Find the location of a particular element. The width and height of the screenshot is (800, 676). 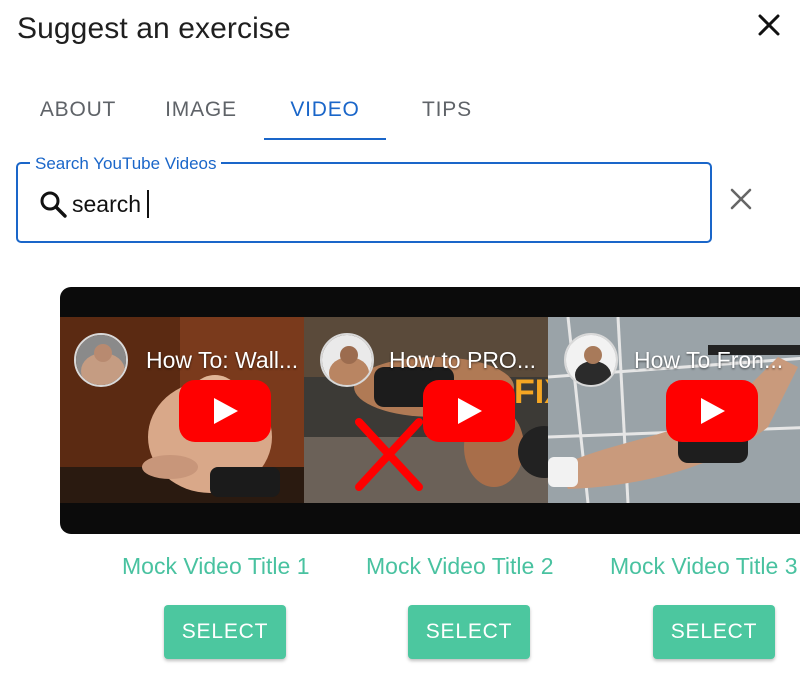

select-video-3-button: SELECT is located at coordinates (714, 632).